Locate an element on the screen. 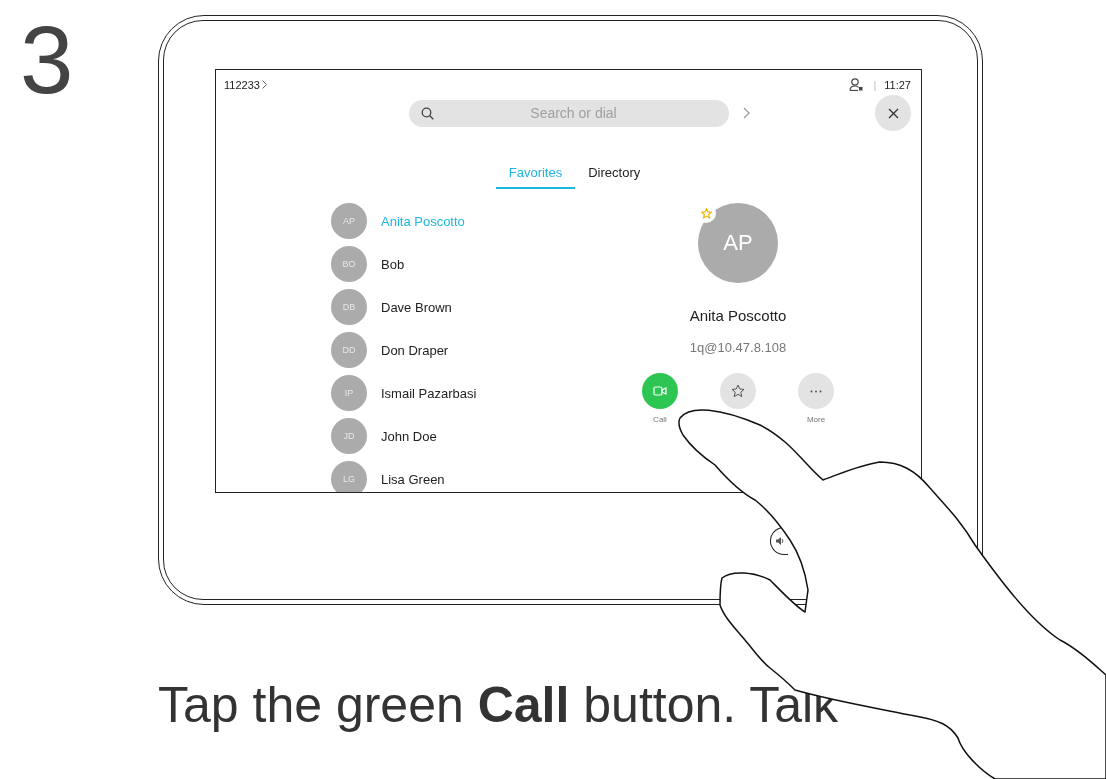 The image size is (1106, 779). user-icon is located at coordinates (856, 84).